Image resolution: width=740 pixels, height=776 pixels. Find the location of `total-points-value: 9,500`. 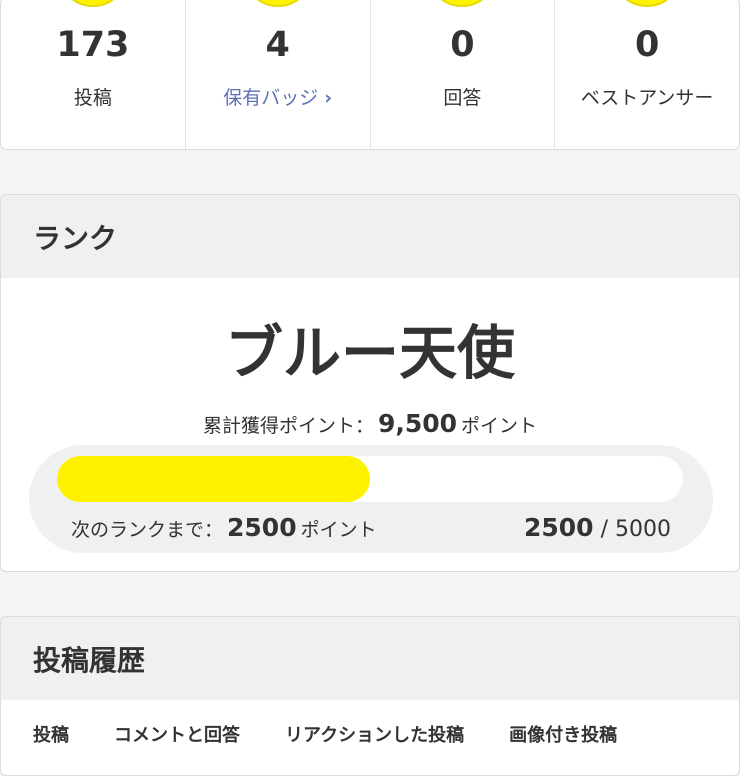

total-points-value: 9,500 is located at coordinates (417, 423).